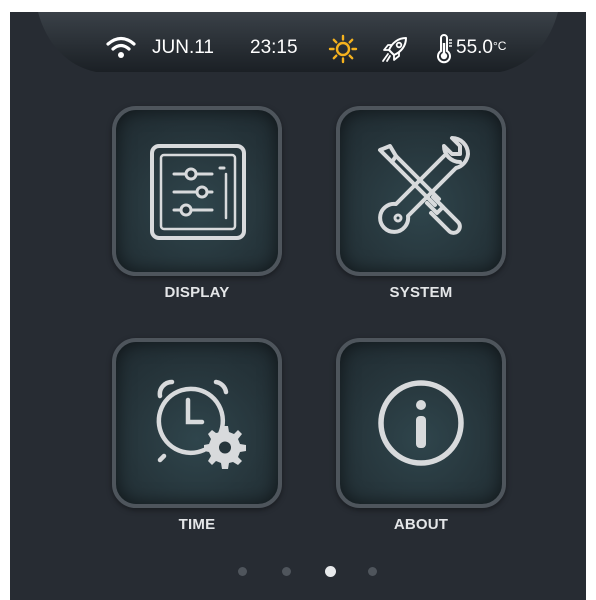 This screenshot has width=596, height=600. What do you see at coordinates (183, 47) in the screenshot?
I see `date-text: JUN.11` at bounding box center [183, 47].